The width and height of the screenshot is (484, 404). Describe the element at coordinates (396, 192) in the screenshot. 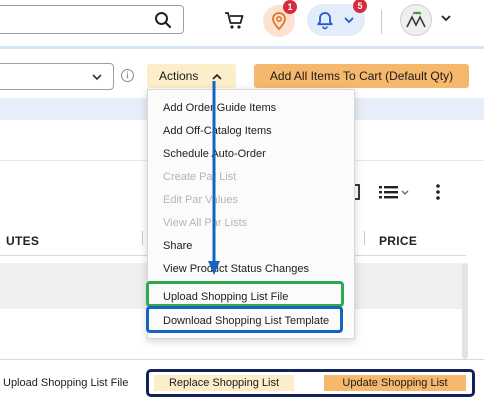

I see `list-view-icon` at that location.